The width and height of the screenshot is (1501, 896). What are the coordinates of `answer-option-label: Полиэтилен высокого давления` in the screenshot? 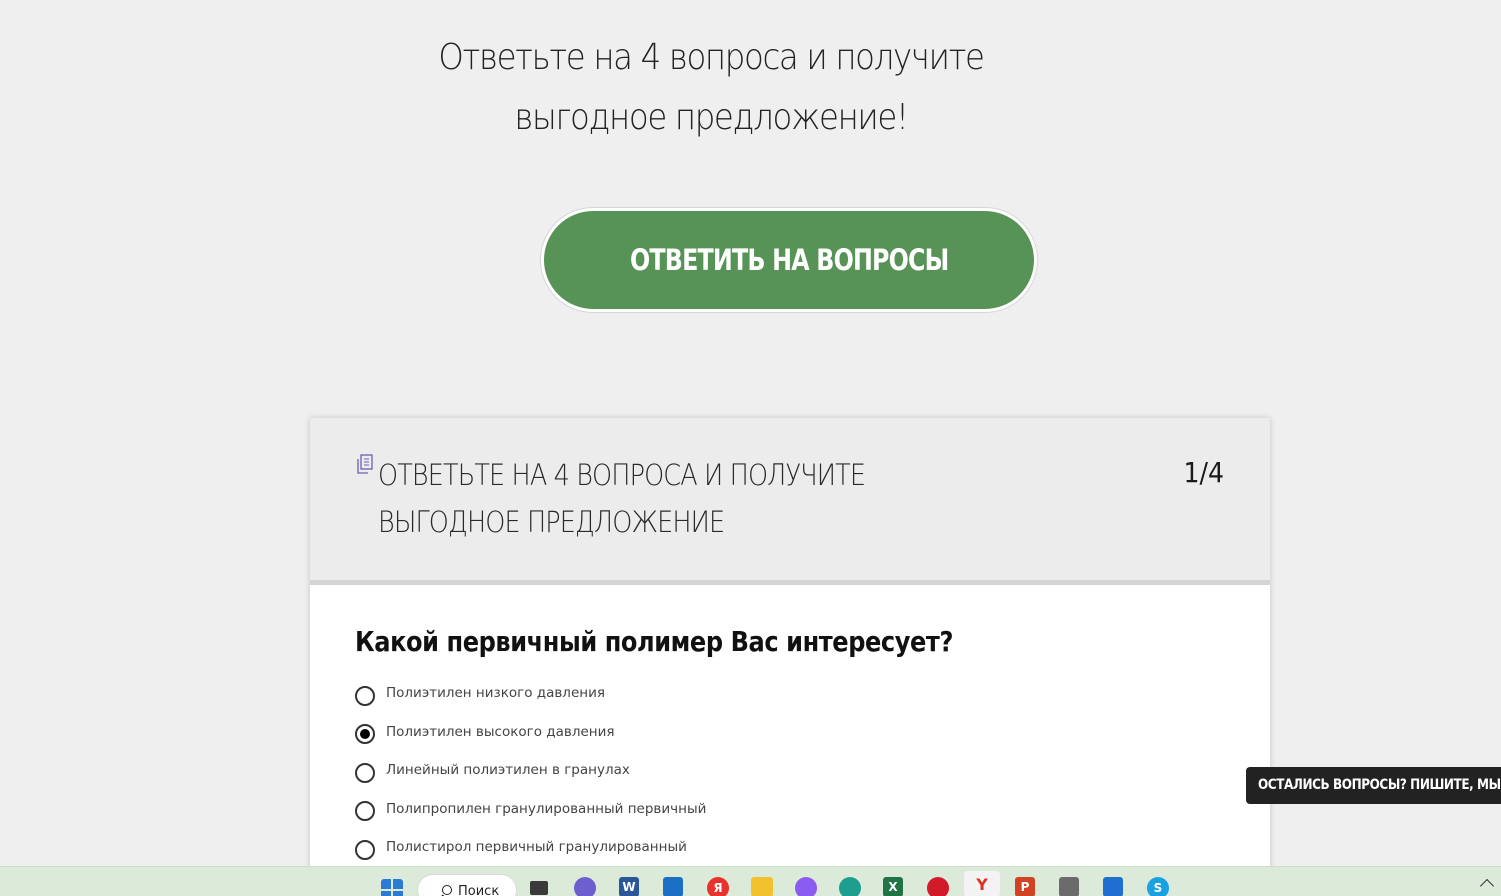 It's located at (500, 731).